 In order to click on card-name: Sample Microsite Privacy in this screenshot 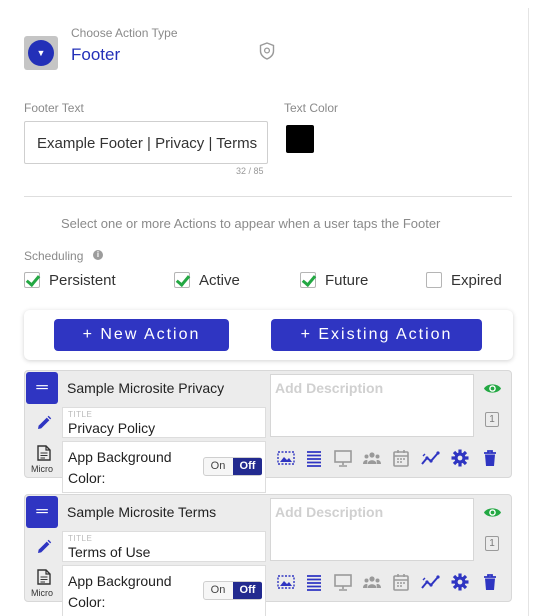, I will do `click(146, 388)`.